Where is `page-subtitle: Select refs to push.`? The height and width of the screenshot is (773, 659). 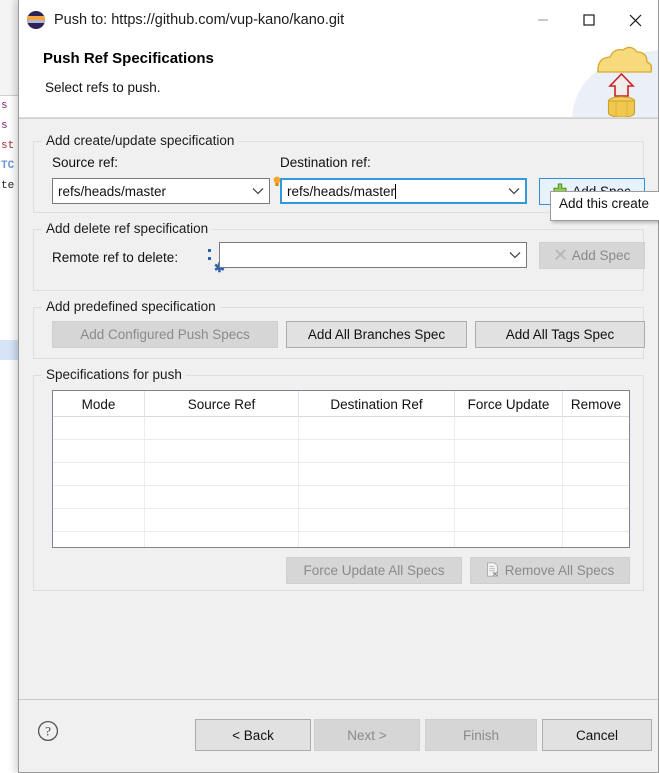 page-subtitle: Select refs to push. is located at coordinates (103, 87).